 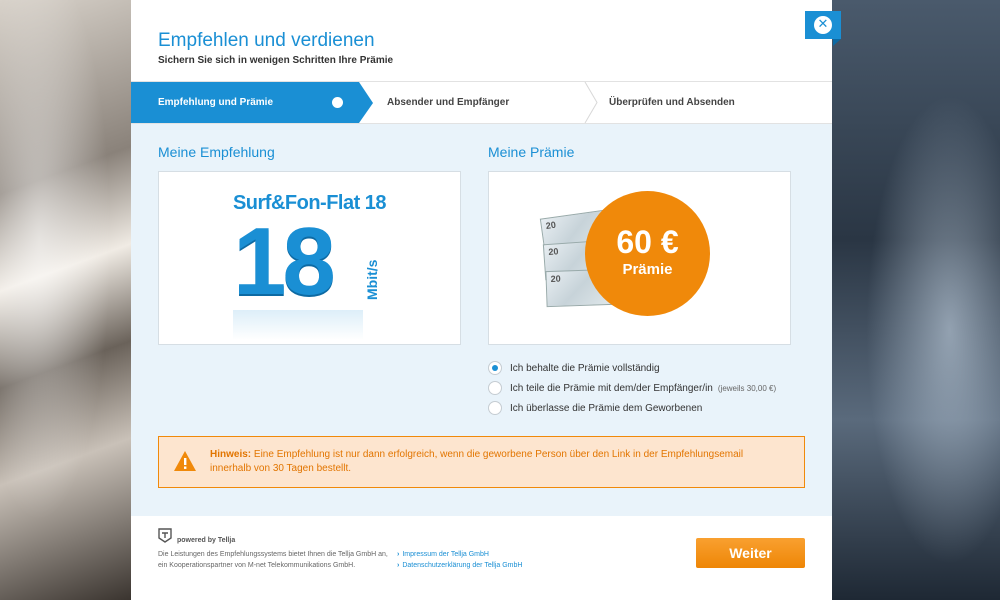 I want to click on powered-by: powered by Tellja, so click(x=206, y=540).